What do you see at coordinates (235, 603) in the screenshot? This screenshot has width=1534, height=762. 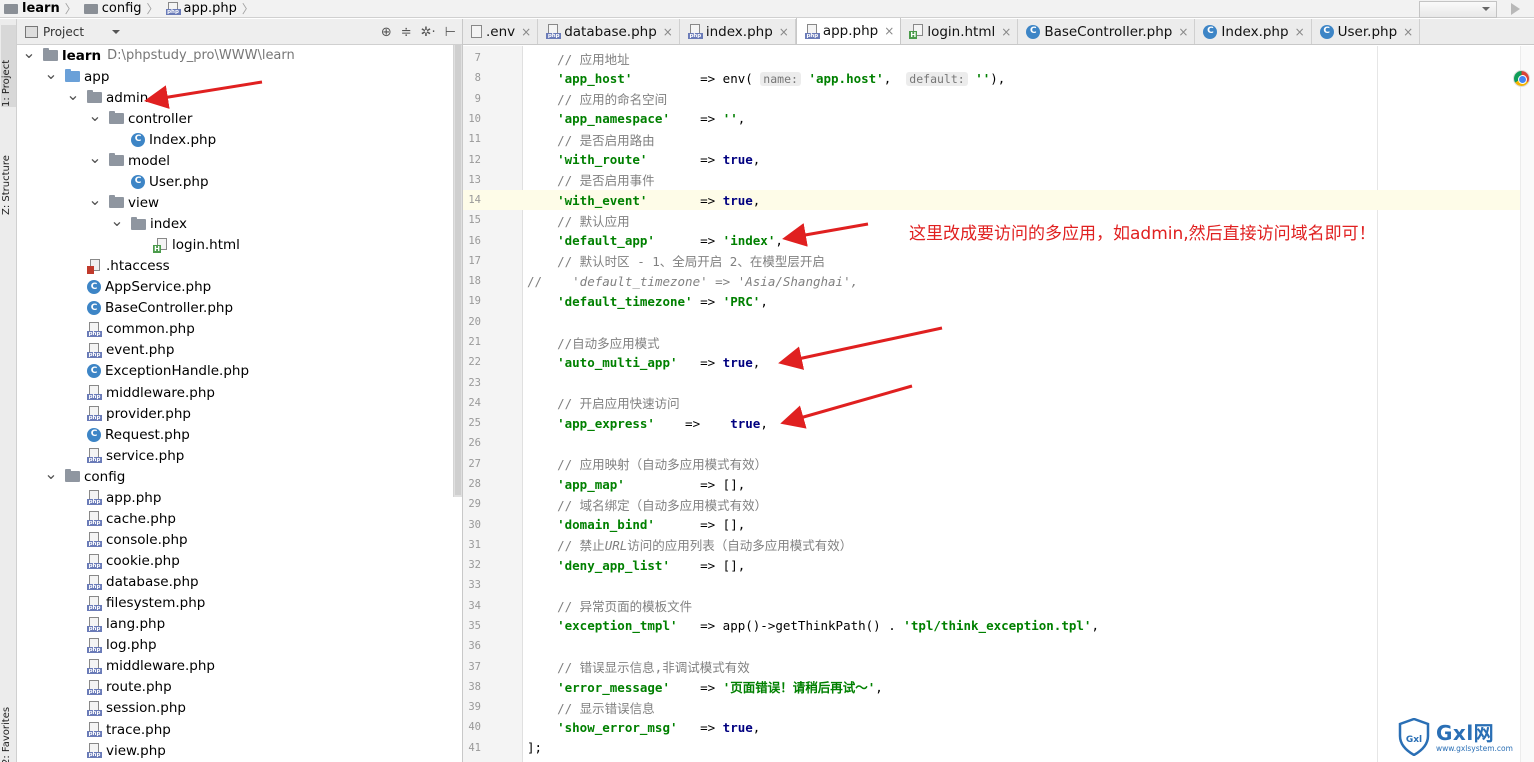 I see `tree-item: php filesystem.php` at bounding box center [235, 603].